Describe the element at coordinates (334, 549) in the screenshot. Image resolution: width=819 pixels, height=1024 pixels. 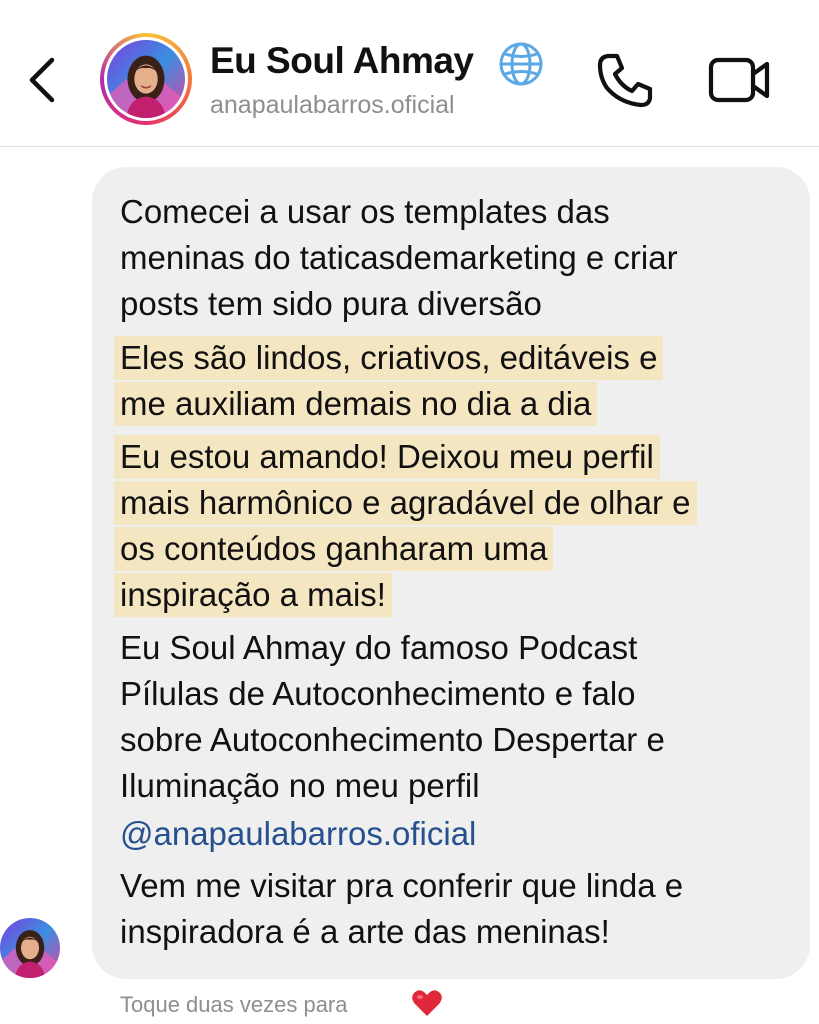
I see `message-line-highlighted: os conteúdos ganharam uma` at that location.